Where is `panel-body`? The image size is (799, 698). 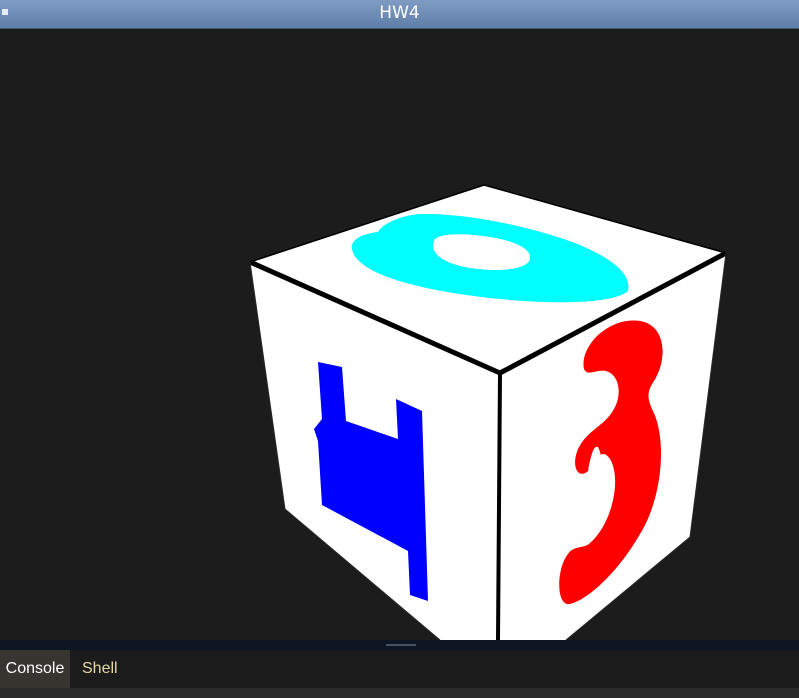
panel-body is located at coordinates (399, 693).